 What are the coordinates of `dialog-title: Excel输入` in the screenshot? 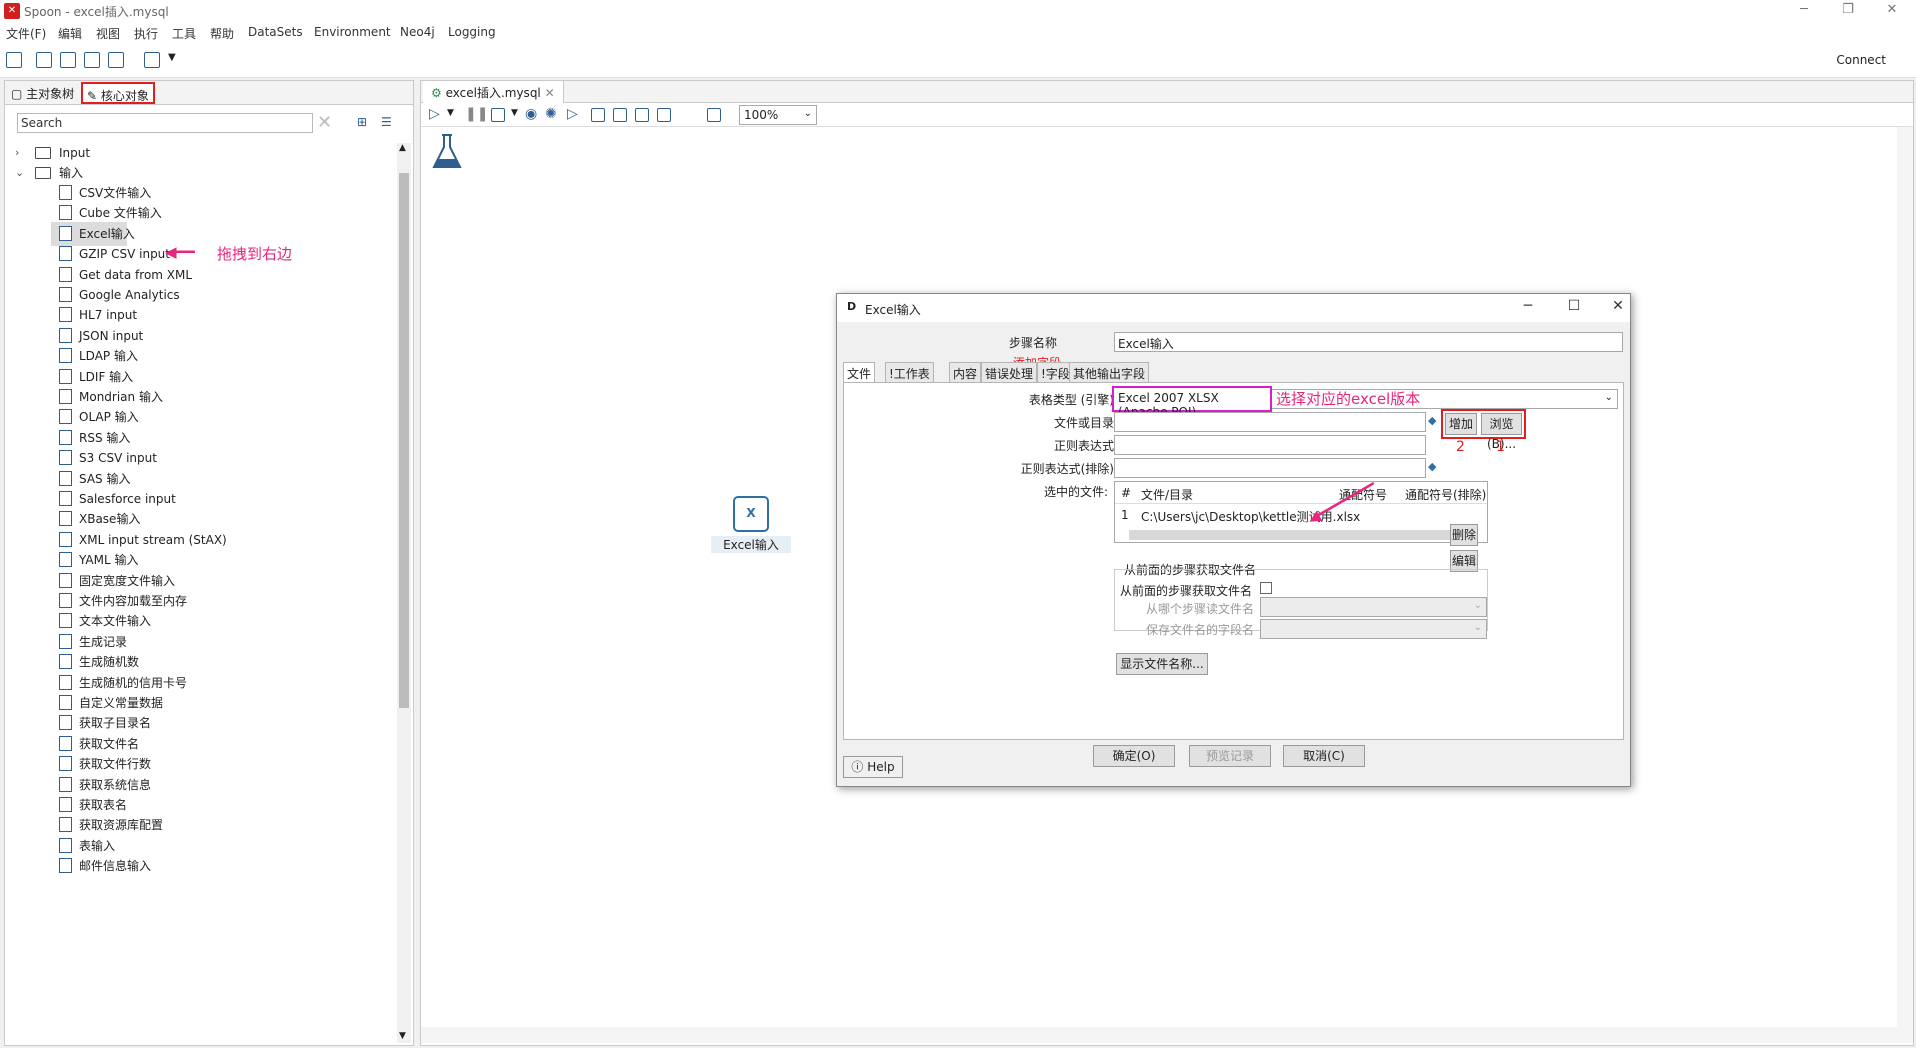 It's located at (893, 310).